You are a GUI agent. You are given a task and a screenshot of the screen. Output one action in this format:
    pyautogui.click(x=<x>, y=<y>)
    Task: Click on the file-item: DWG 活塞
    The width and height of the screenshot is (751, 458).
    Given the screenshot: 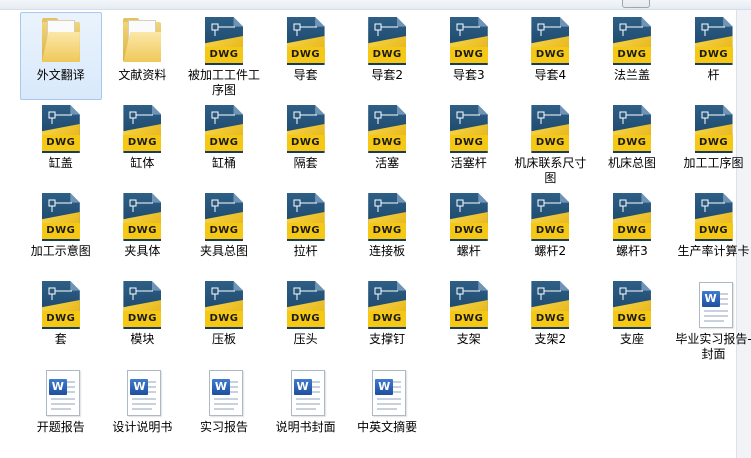 What is the action you would take?
    pyautogui.click(x=387, y=144)
    